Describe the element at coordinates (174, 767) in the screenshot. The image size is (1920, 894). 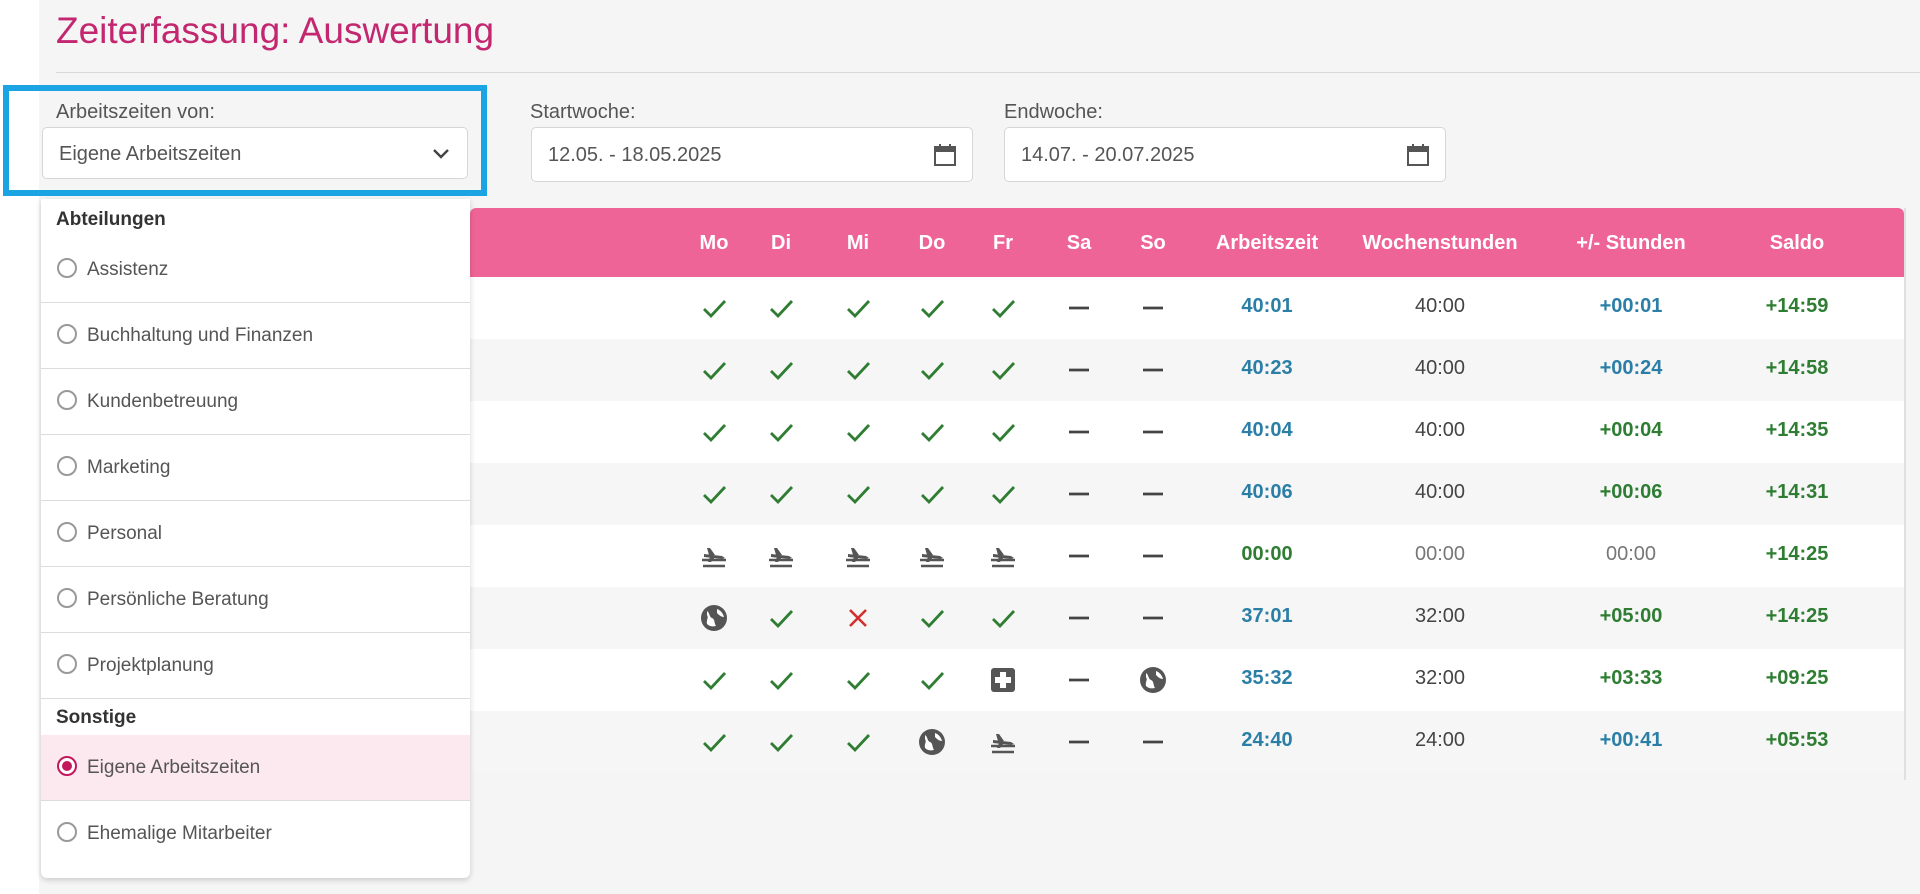
I see `dropdown-option-label: Eigene Arbeitszeiten` at that location.